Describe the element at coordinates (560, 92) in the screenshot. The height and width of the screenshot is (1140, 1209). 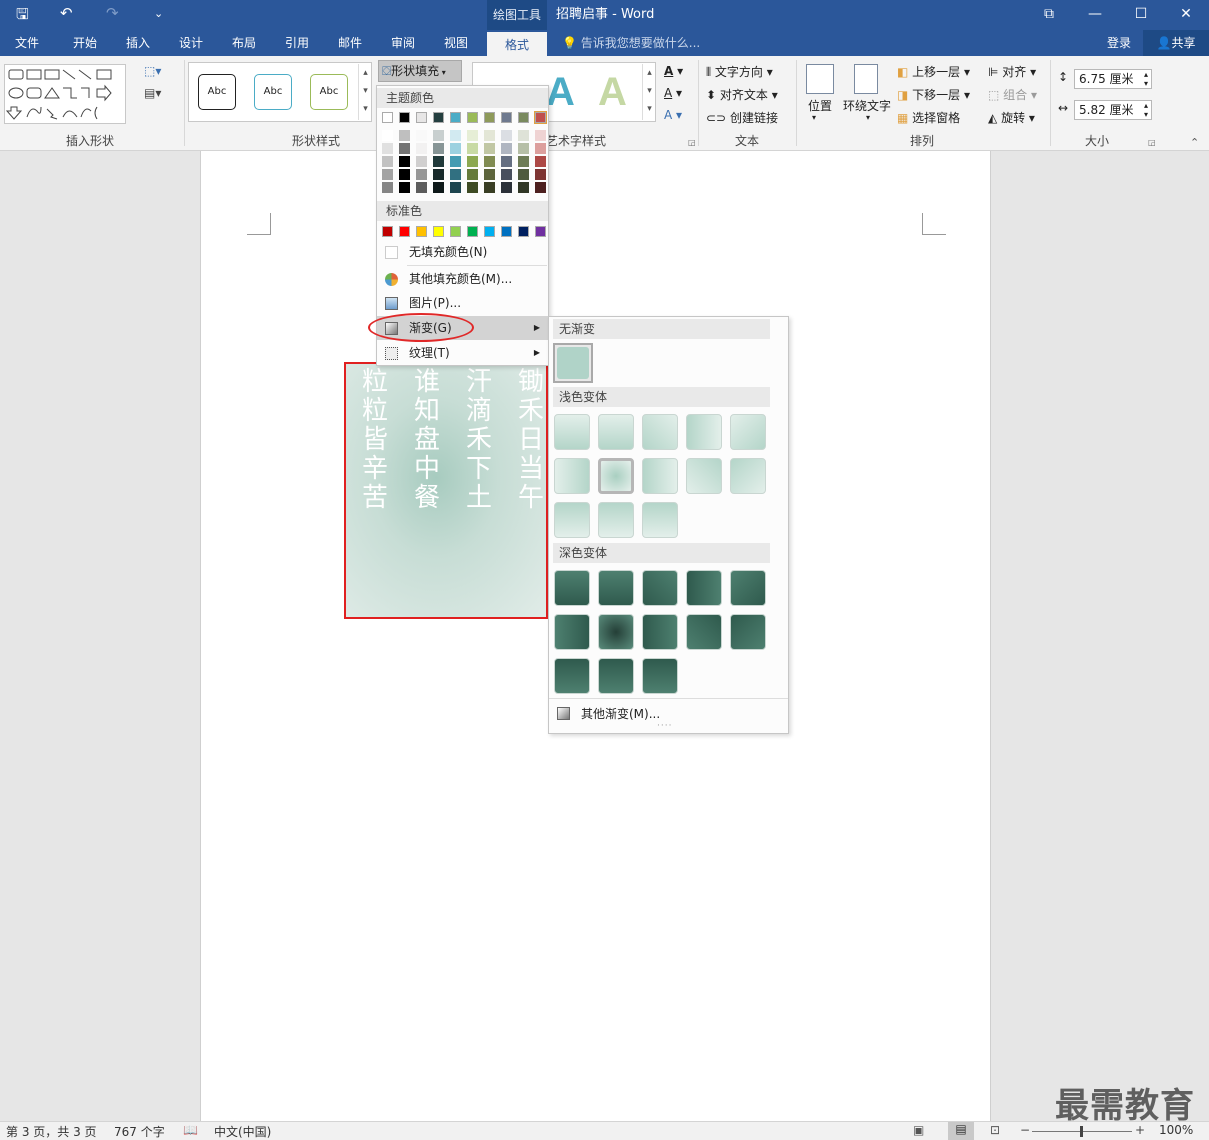
I see `wordart-style-blue: A` at that location.